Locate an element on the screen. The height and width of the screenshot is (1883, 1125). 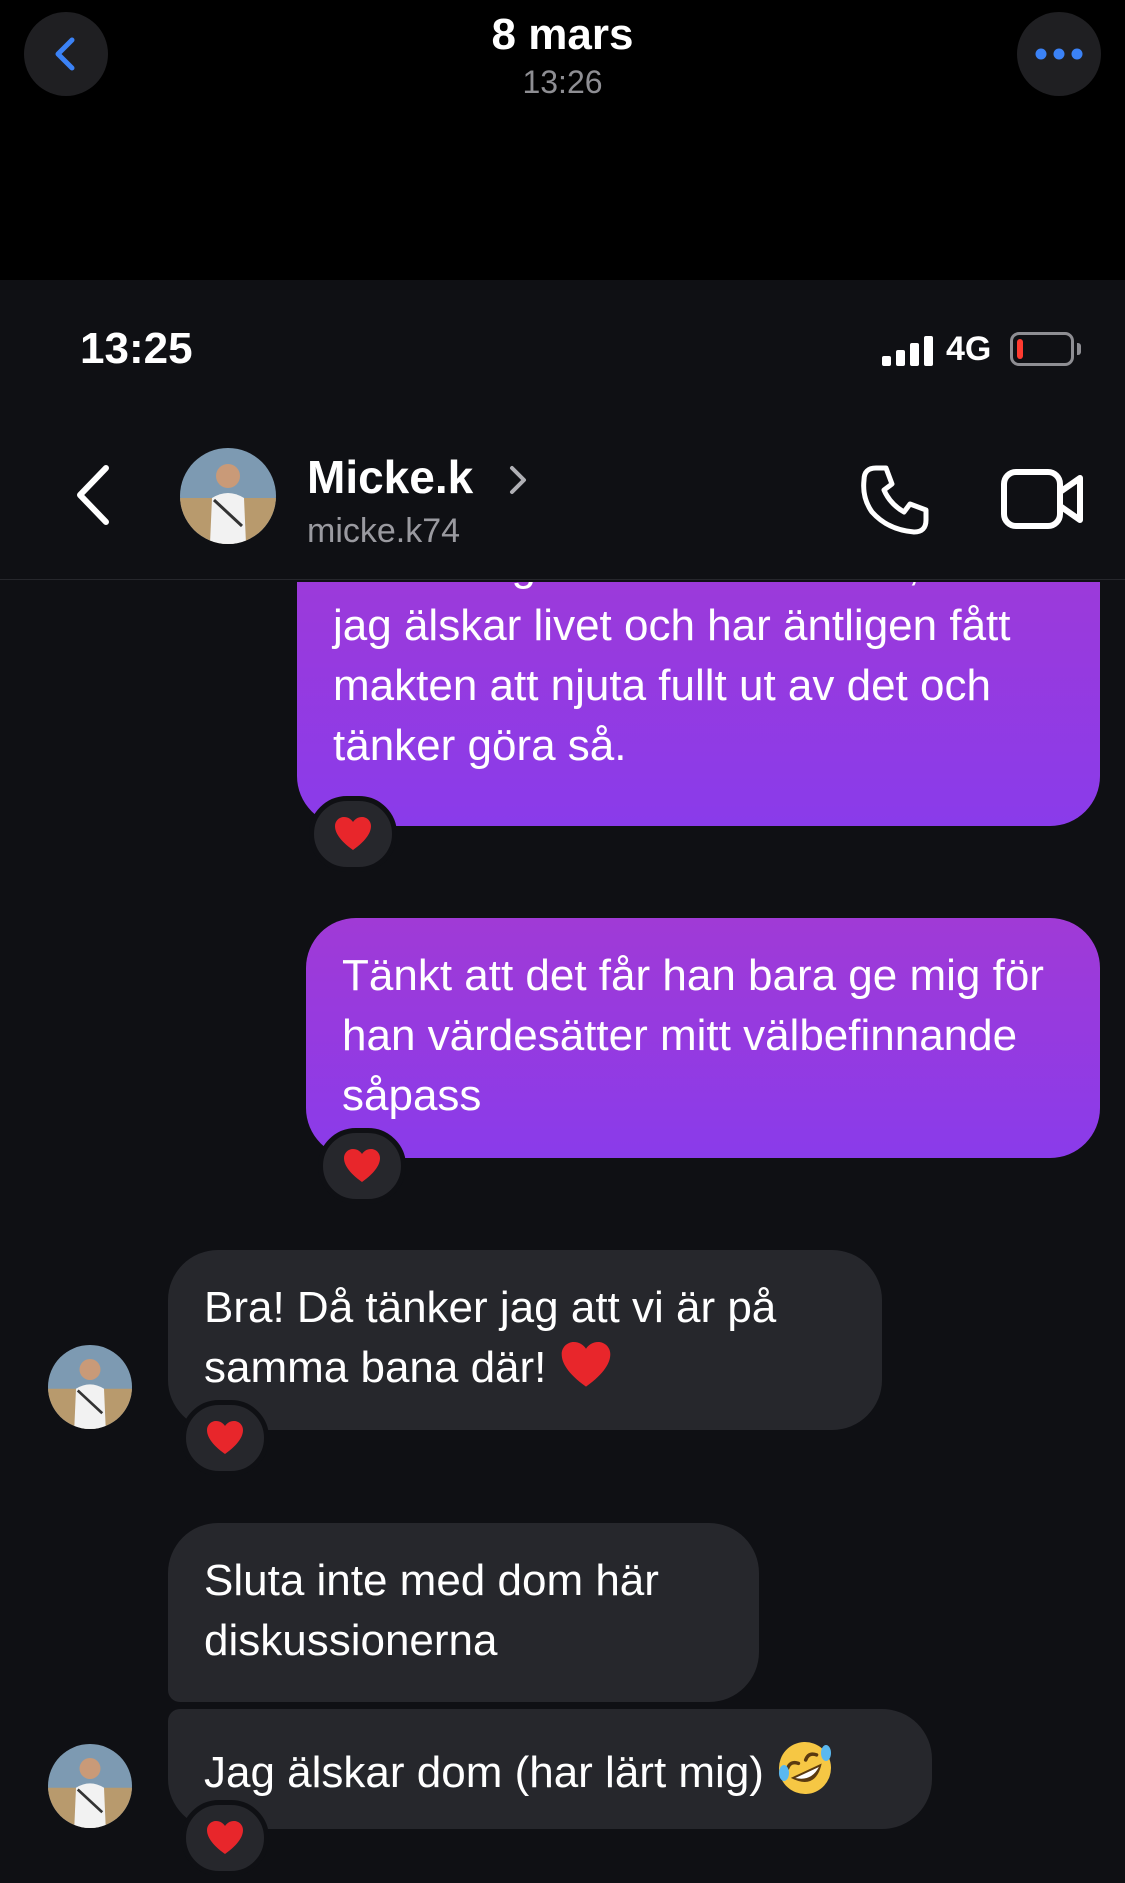
chevron-right-icon is located at coordinates (518, 480).